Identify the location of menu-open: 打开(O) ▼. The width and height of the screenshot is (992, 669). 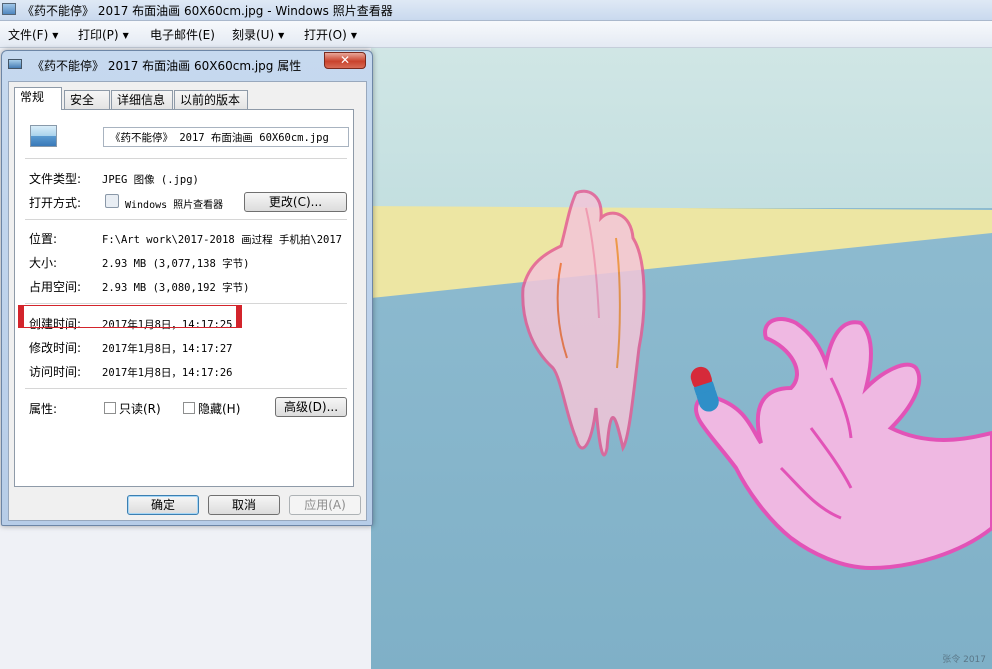
(330, 34).